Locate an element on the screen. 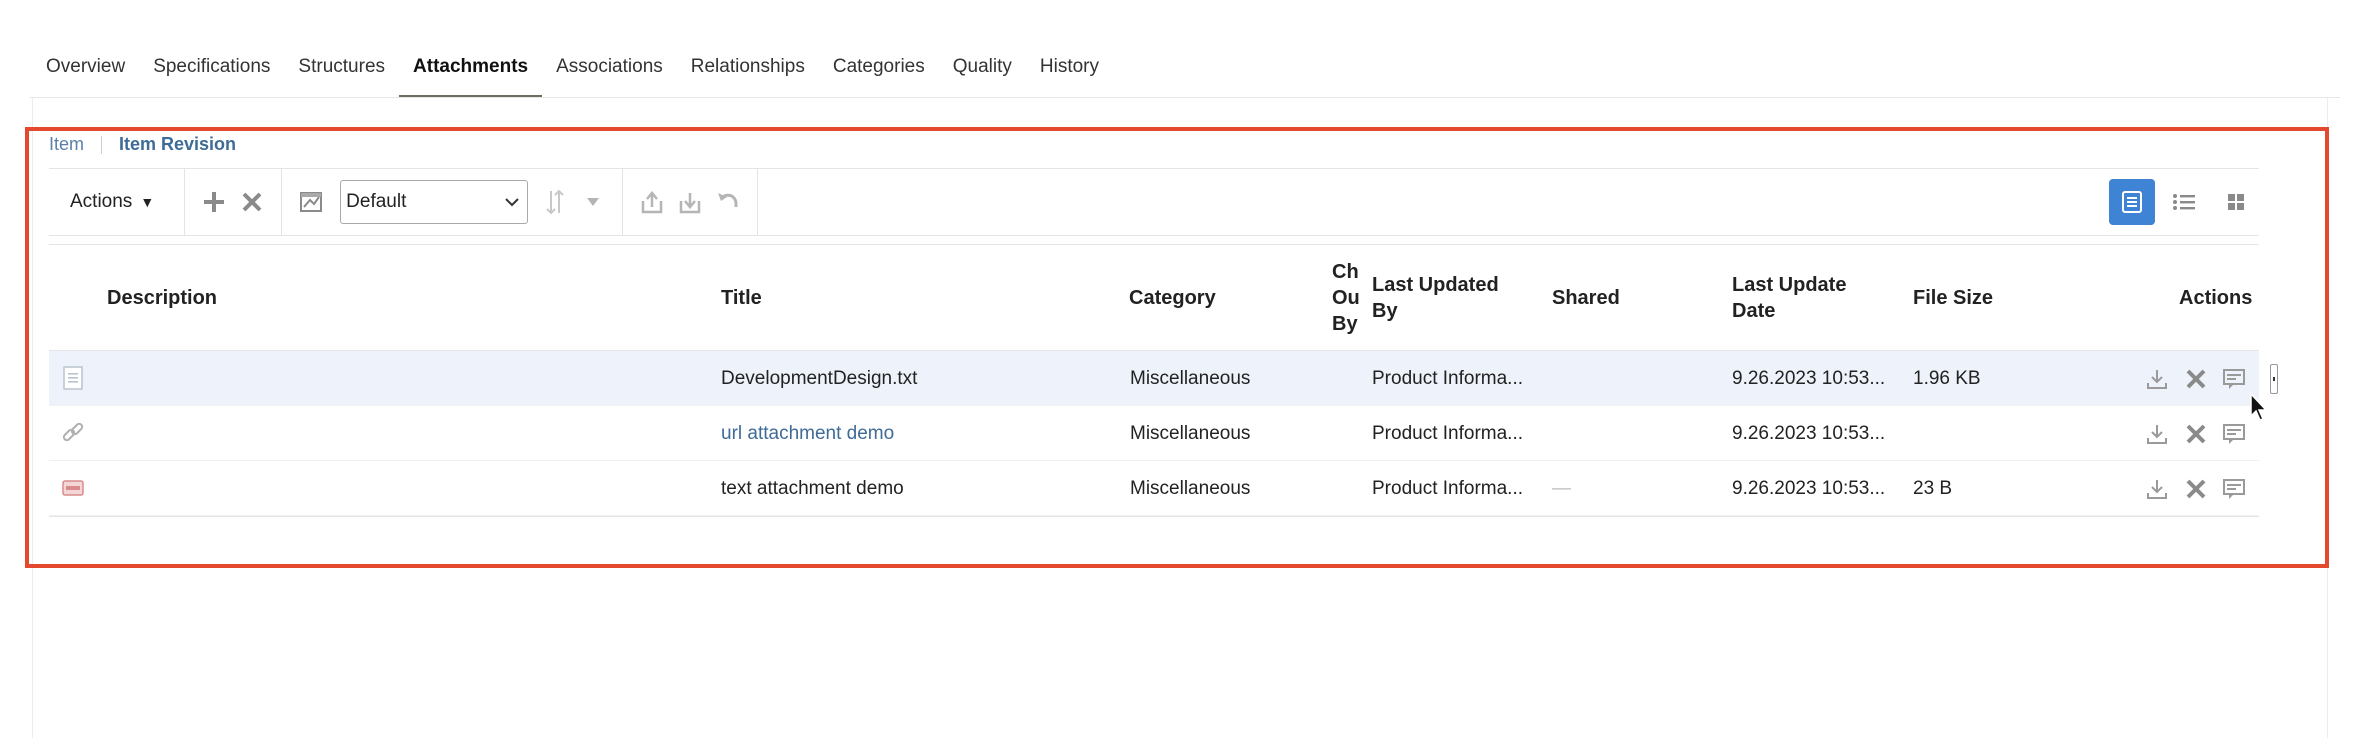 The image size is (2356, 738). export-icon is located at coordinates (311, 202).